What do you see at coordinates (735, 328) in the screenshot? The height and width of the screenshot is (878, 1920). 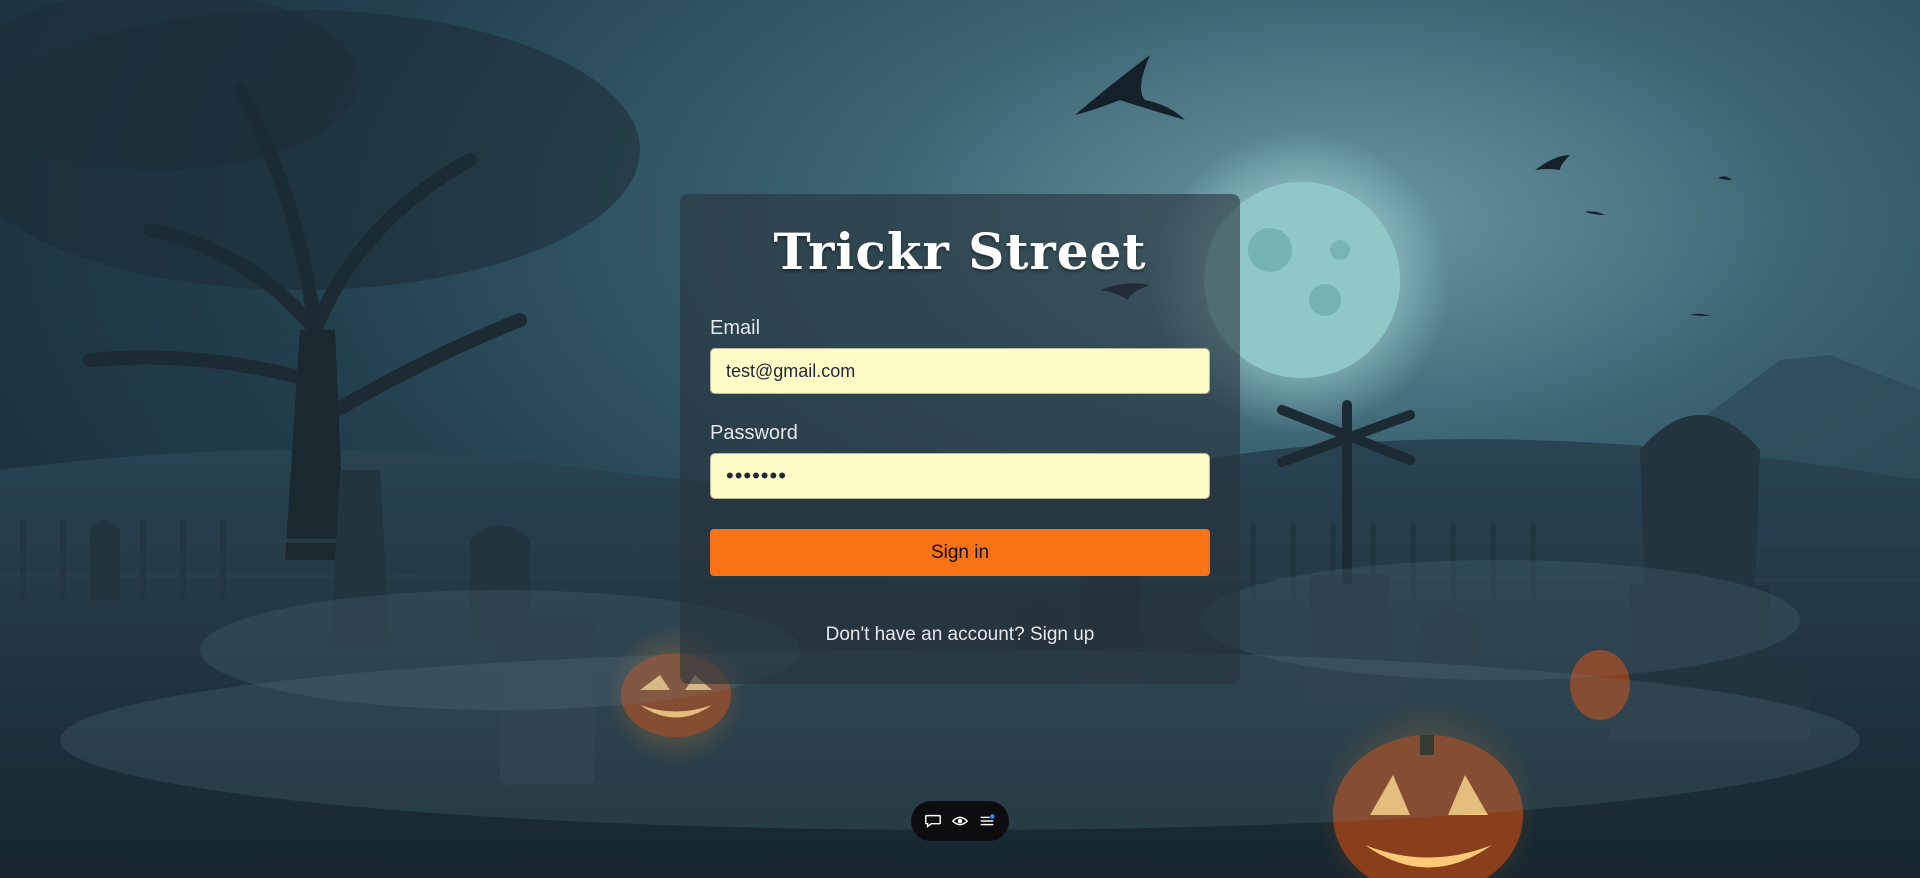 I see `email-label: Email` at bounding box center [735, 328].